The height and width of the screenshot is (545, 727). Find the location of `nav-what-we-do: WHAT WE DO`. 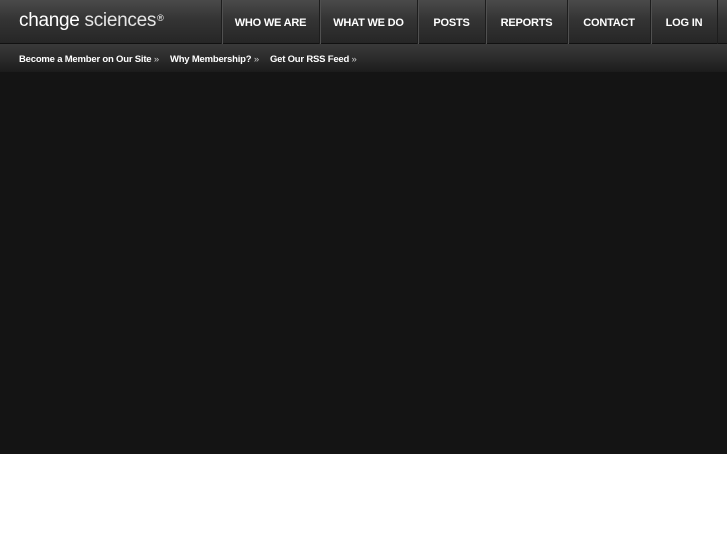

nav-what-we-do: WHAT WE DO is located at coordinates (368, 22).